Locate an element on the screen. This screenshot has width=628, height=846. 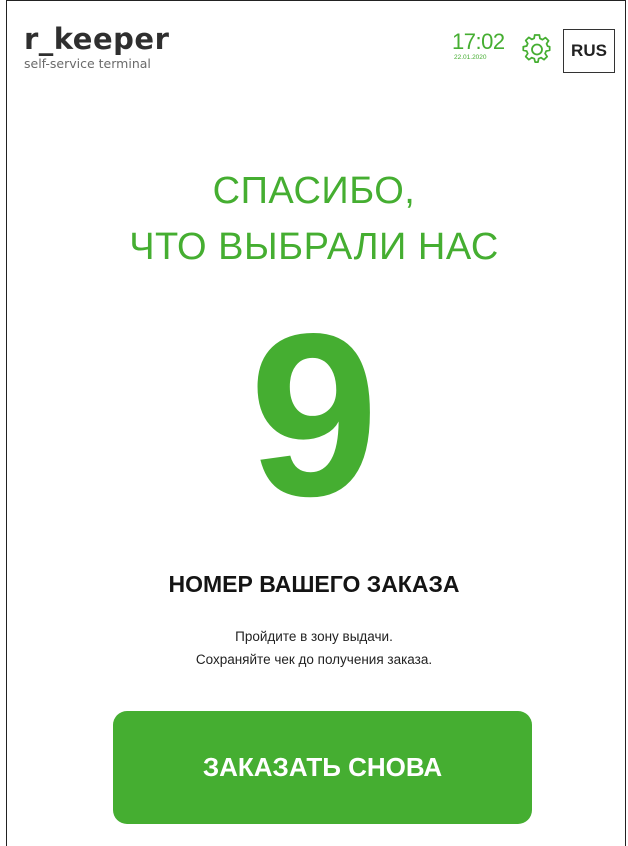
instruction-line-1: Пройдите в зону выдачи. is located at coordinates (314, 636).